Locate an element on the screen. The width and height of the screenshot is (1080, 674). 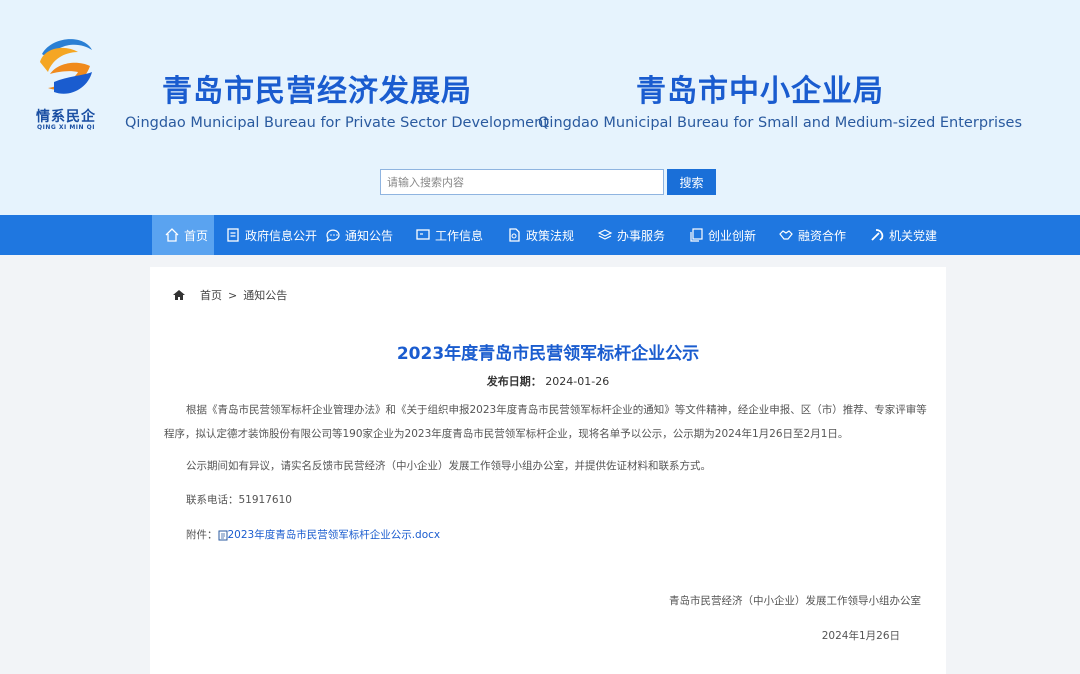
breadcrumb: 首页 > 通知公告 is located at coordinates (229, 295).